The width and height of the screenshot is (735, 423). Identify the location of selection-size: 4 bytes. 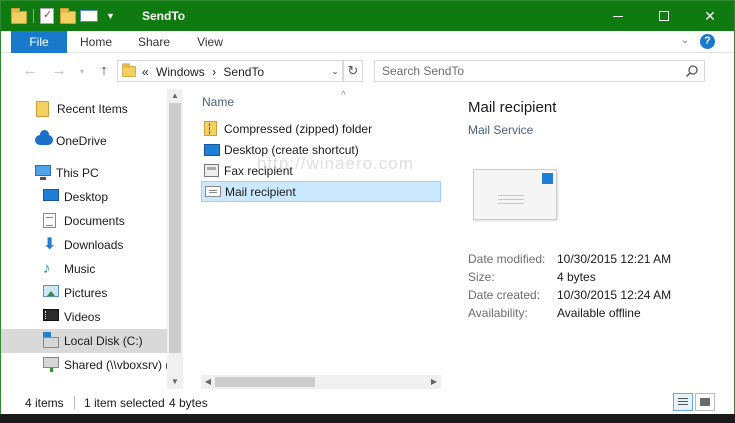
(188, 403).